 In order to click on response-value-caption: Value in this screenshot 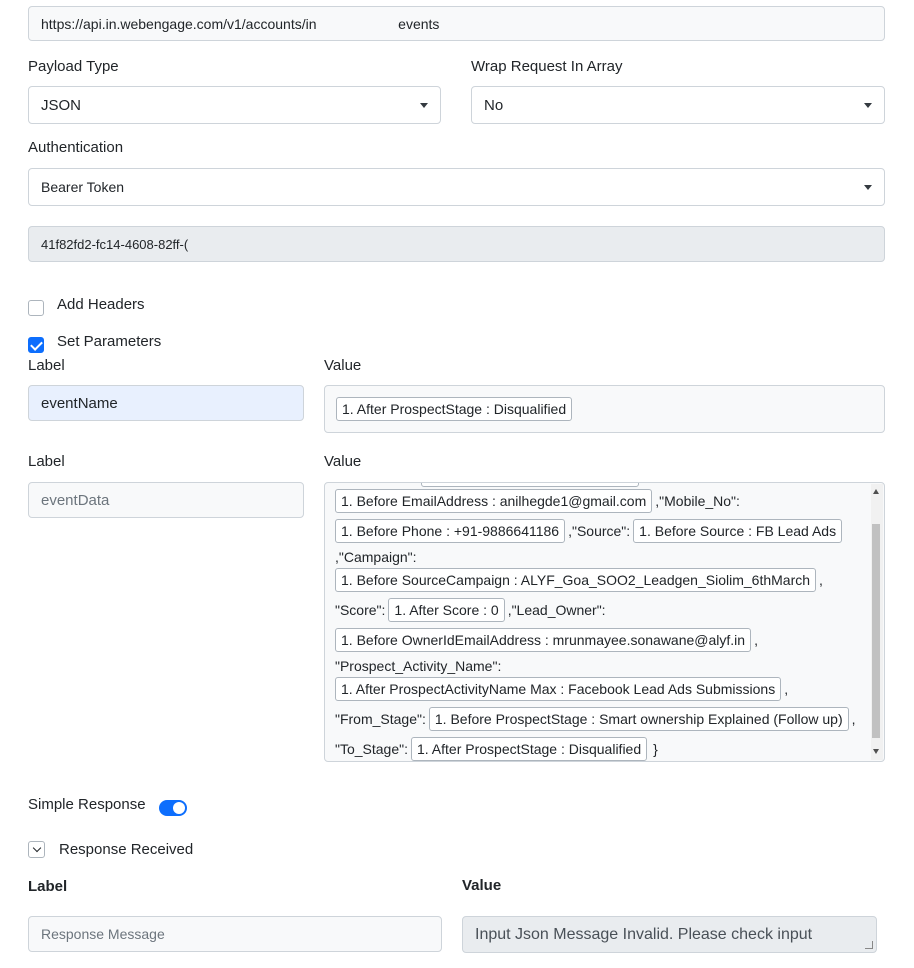, I will do `click(482, 885)`.